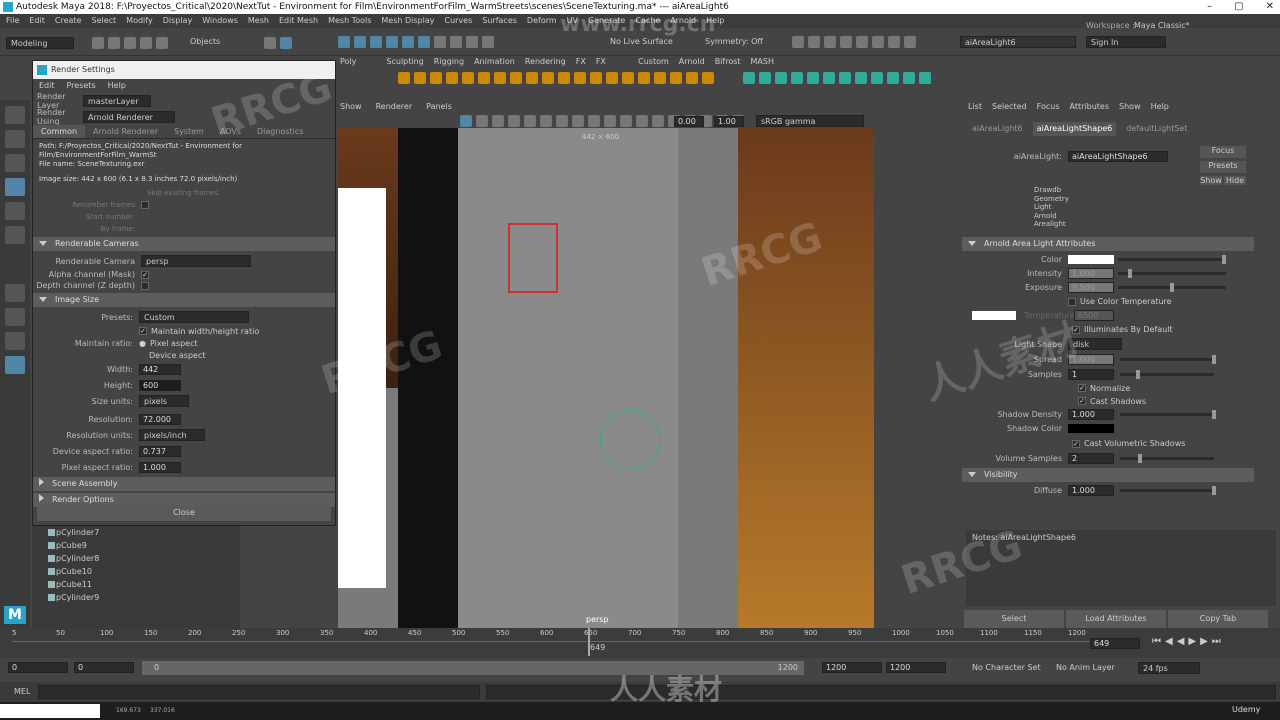  I want to click on exposure-field: 0.00, so click(689, 121).